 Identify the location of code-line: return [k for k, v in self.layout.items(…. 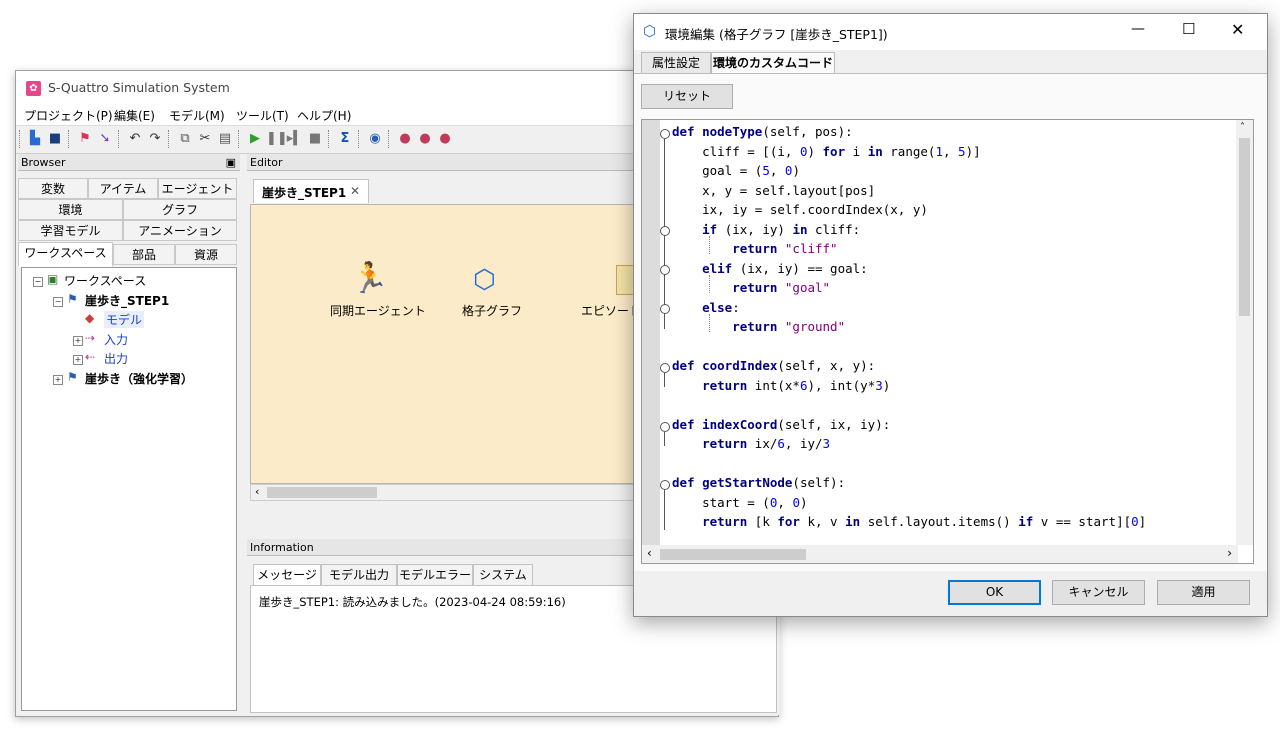
(924, 521).